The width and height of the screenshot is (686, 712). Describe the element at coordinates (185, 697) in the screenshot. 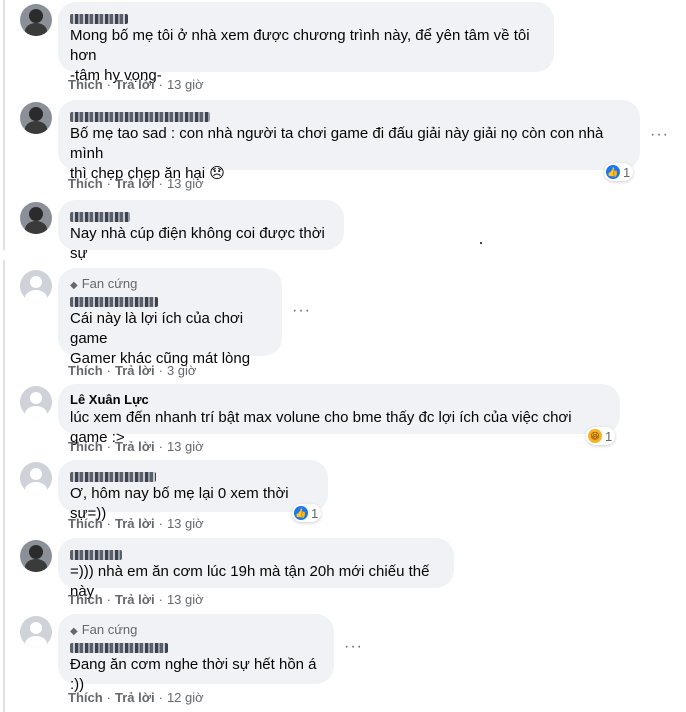

I see `comment-time: 12 giờ` at that location.